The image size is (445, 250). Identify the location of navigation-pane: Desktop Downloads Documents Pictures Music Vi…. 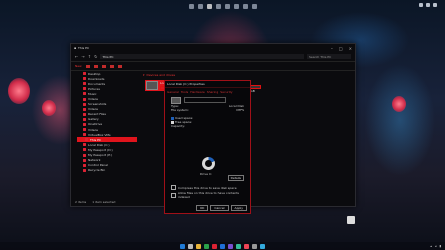
(106, 135).